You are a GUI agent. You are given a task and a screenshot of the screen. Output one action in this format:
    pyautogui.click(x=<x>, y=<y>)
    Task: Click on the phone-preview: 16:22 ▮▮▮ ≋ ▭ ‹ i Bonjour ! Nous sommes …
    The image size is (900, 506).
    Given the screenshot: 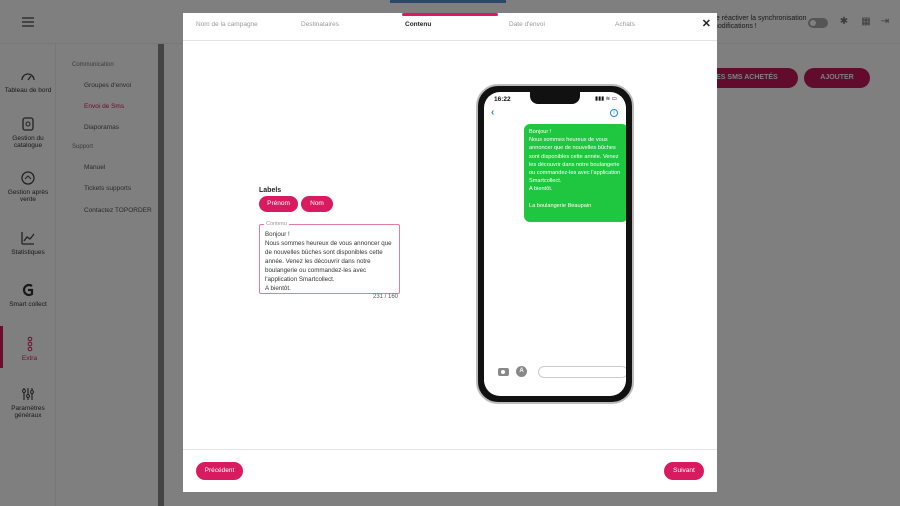 What is the action you would take?
    pyautogui.click(x=555, y=244)
    